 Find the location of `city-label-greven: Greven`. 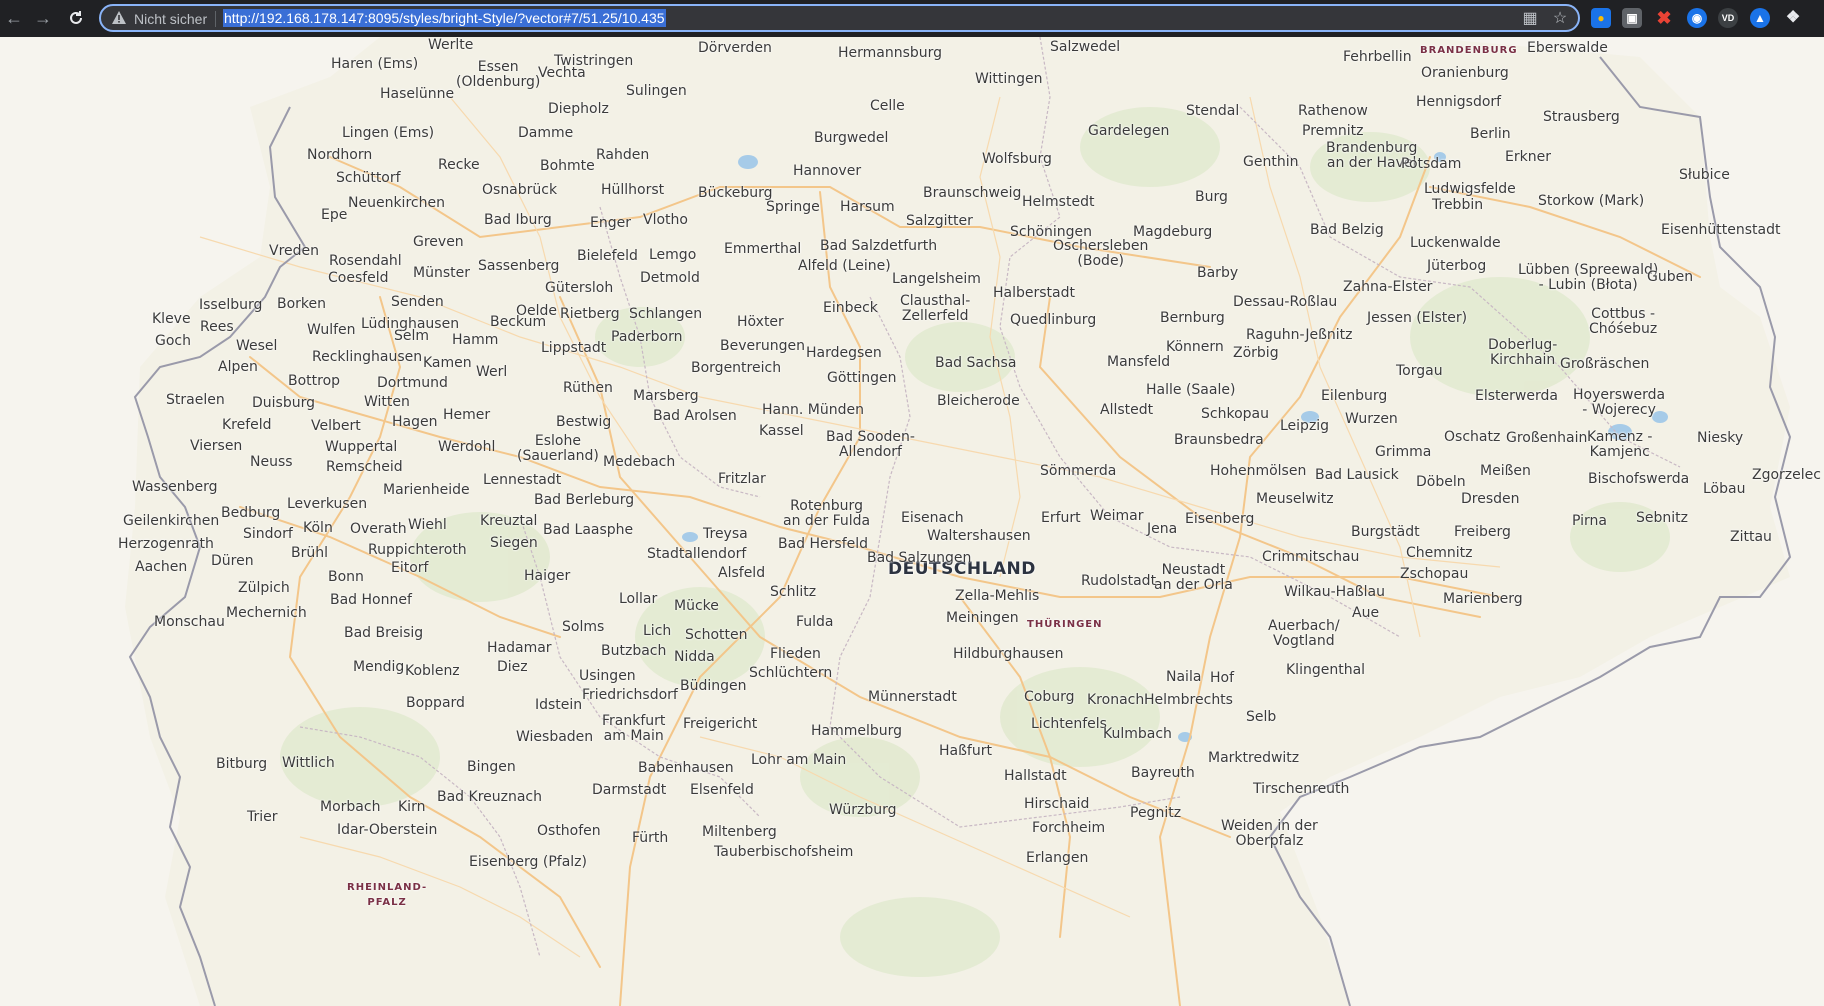

city-label-greven: Greven is located at coordinates (438, 242).